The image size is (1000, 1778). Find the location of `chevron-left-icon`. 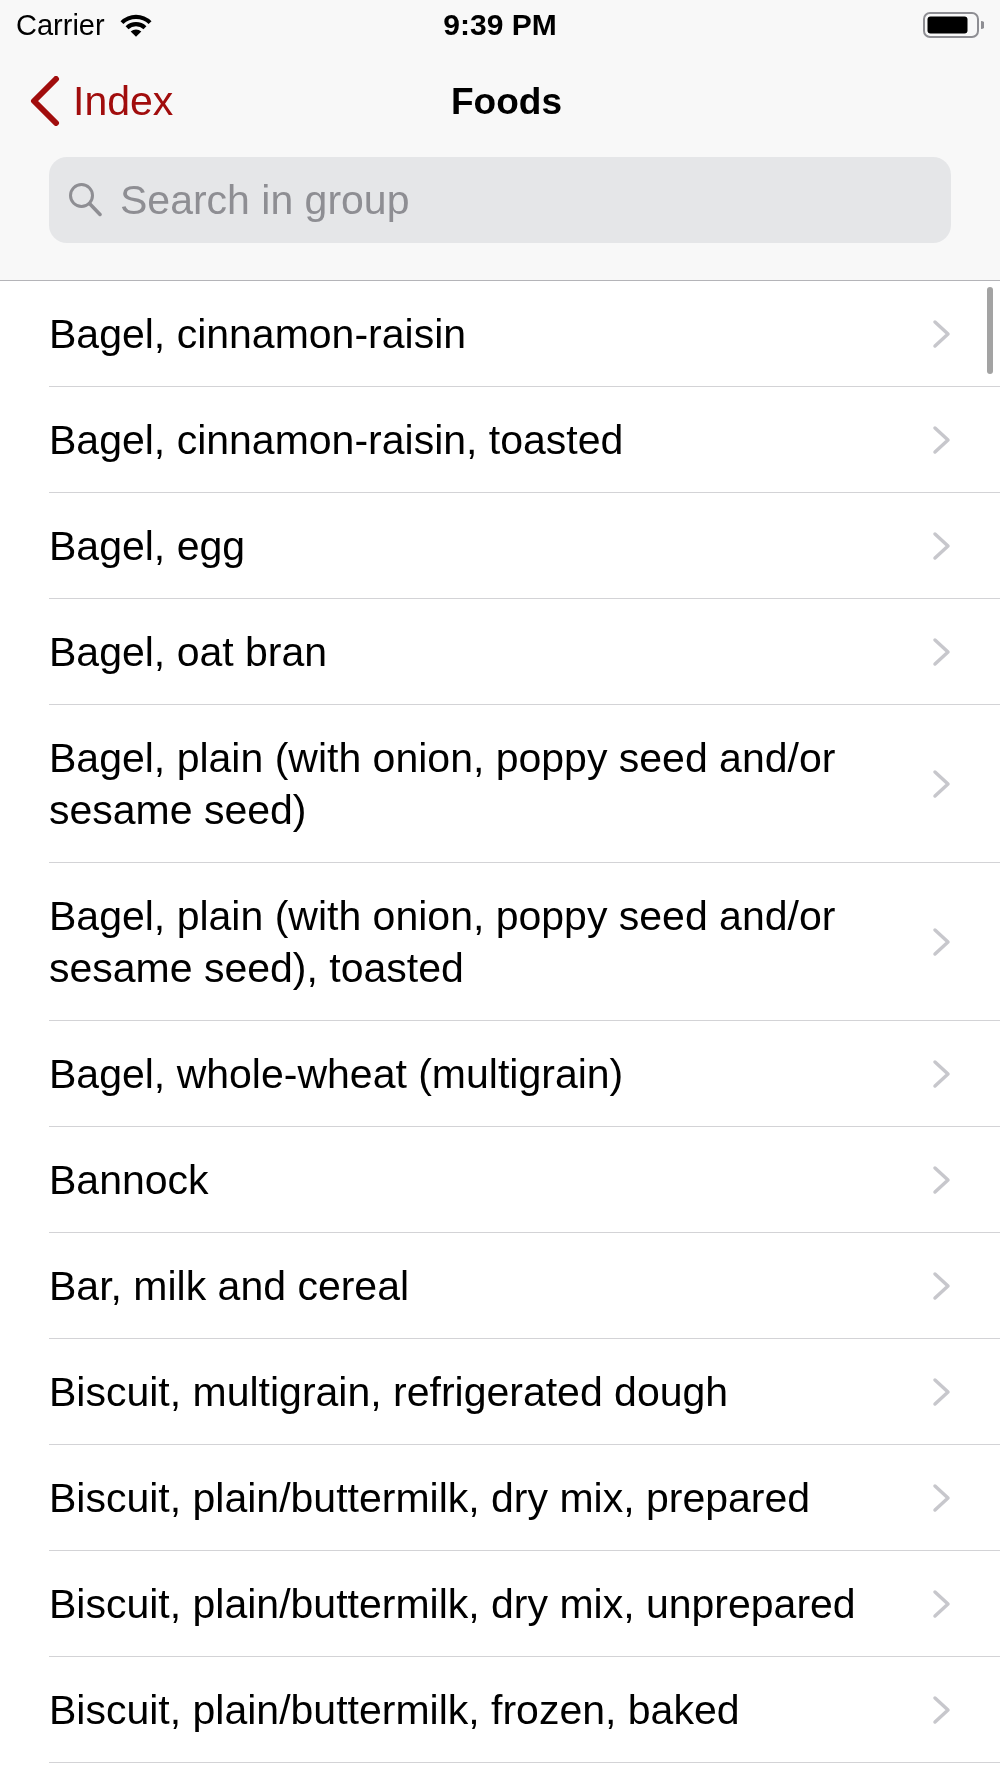

chevron-left-icon is located at coordinates (45, 101).